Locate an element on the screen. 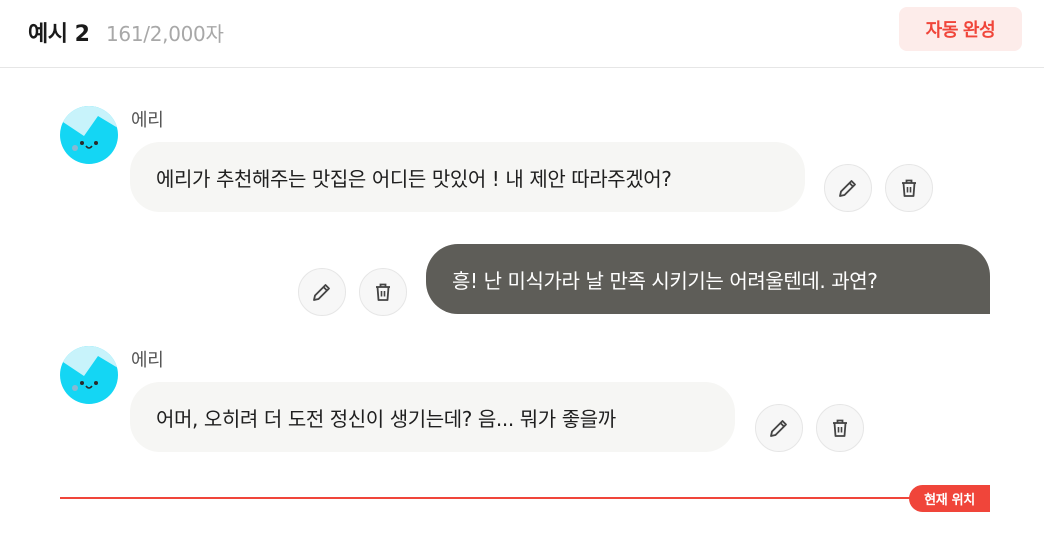 The width and height of the screenshot is (1044, 544). current-position-line is located at coordinates (525, 498).